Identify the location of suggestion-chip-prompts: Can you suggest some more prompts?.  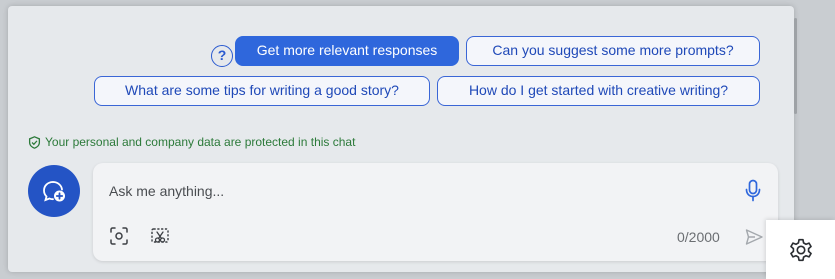
(613, 51).